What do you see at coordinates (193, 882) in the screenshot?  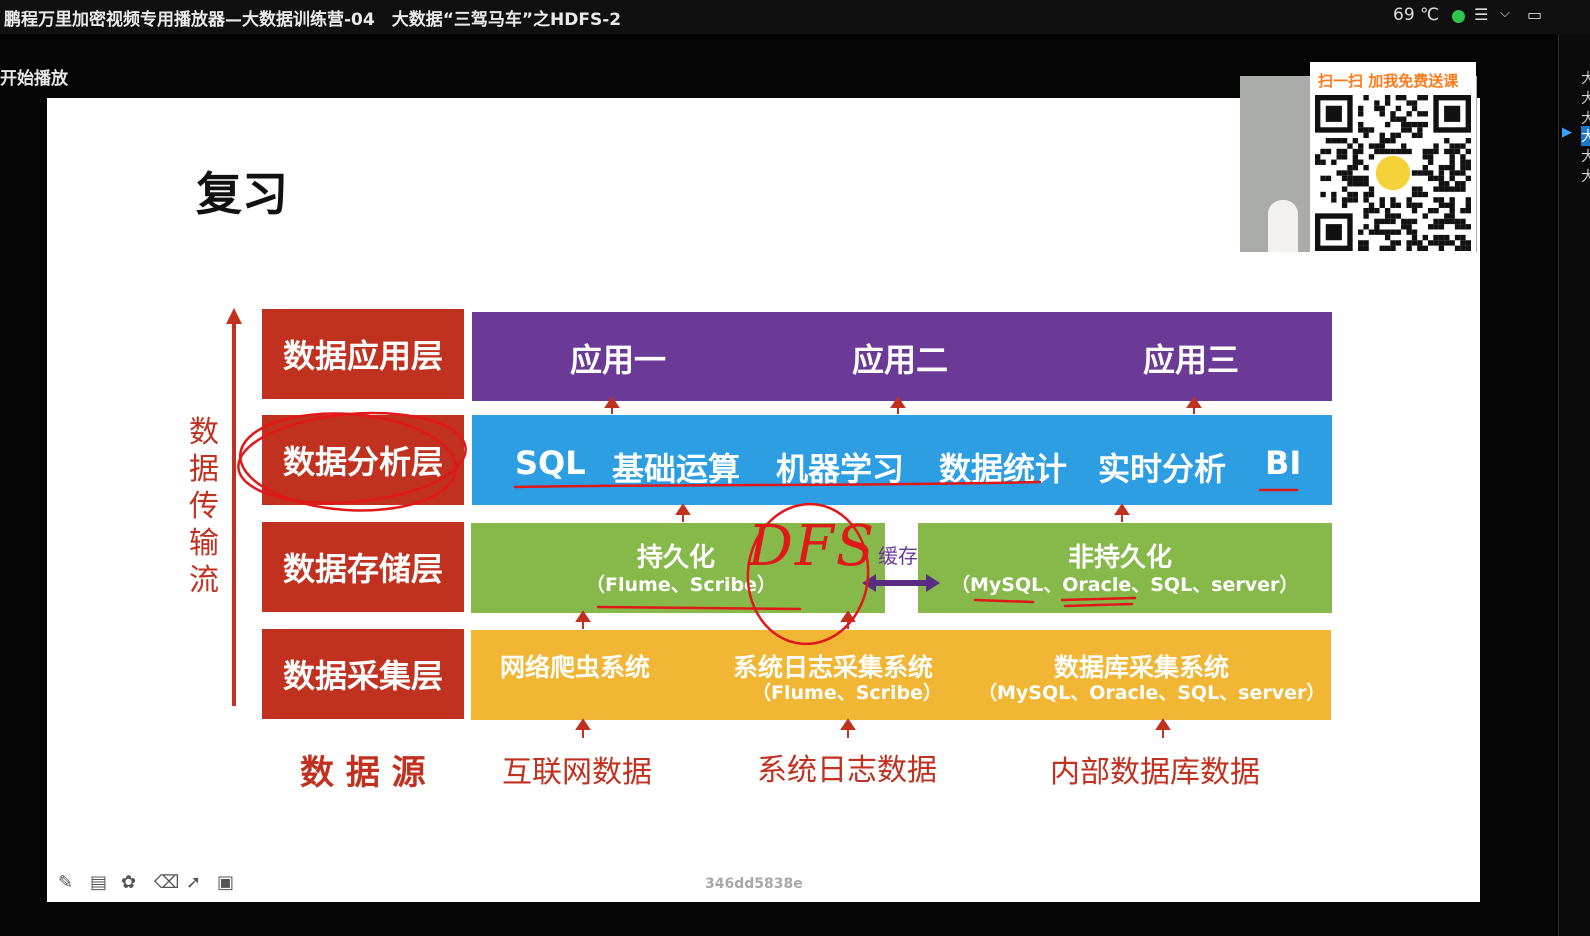 I see `pointer-icon: ➚` at bounding box center [193, 882].